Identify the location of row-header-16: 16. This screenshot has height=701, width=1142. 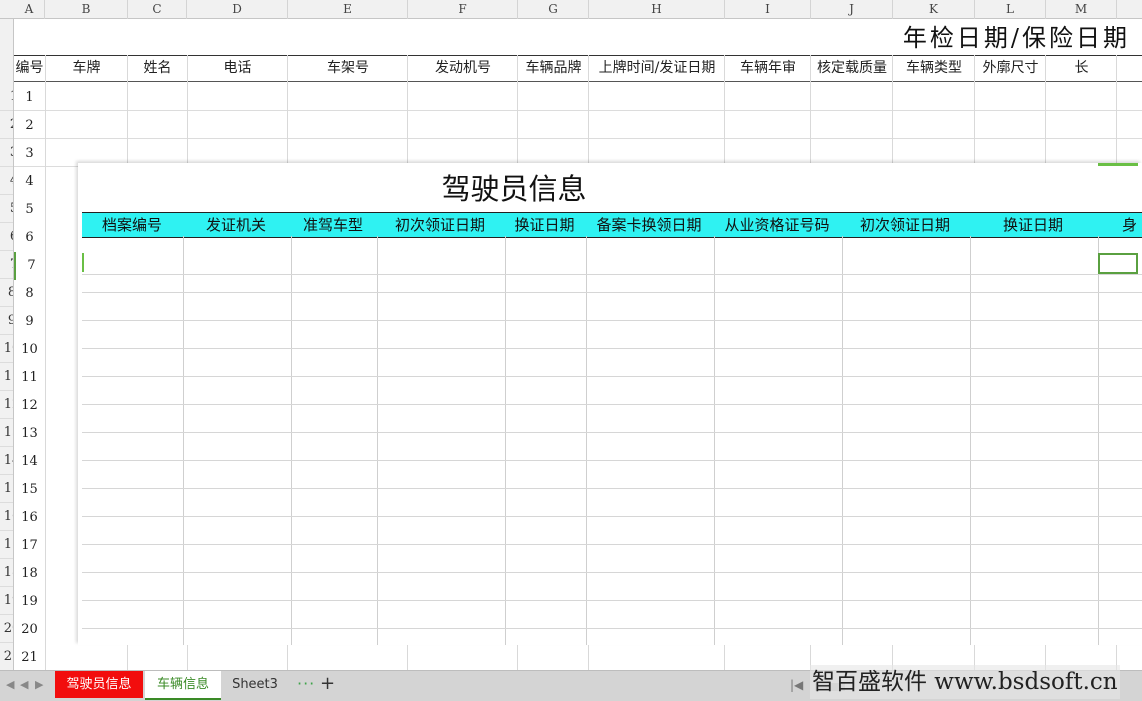
(6, 517).